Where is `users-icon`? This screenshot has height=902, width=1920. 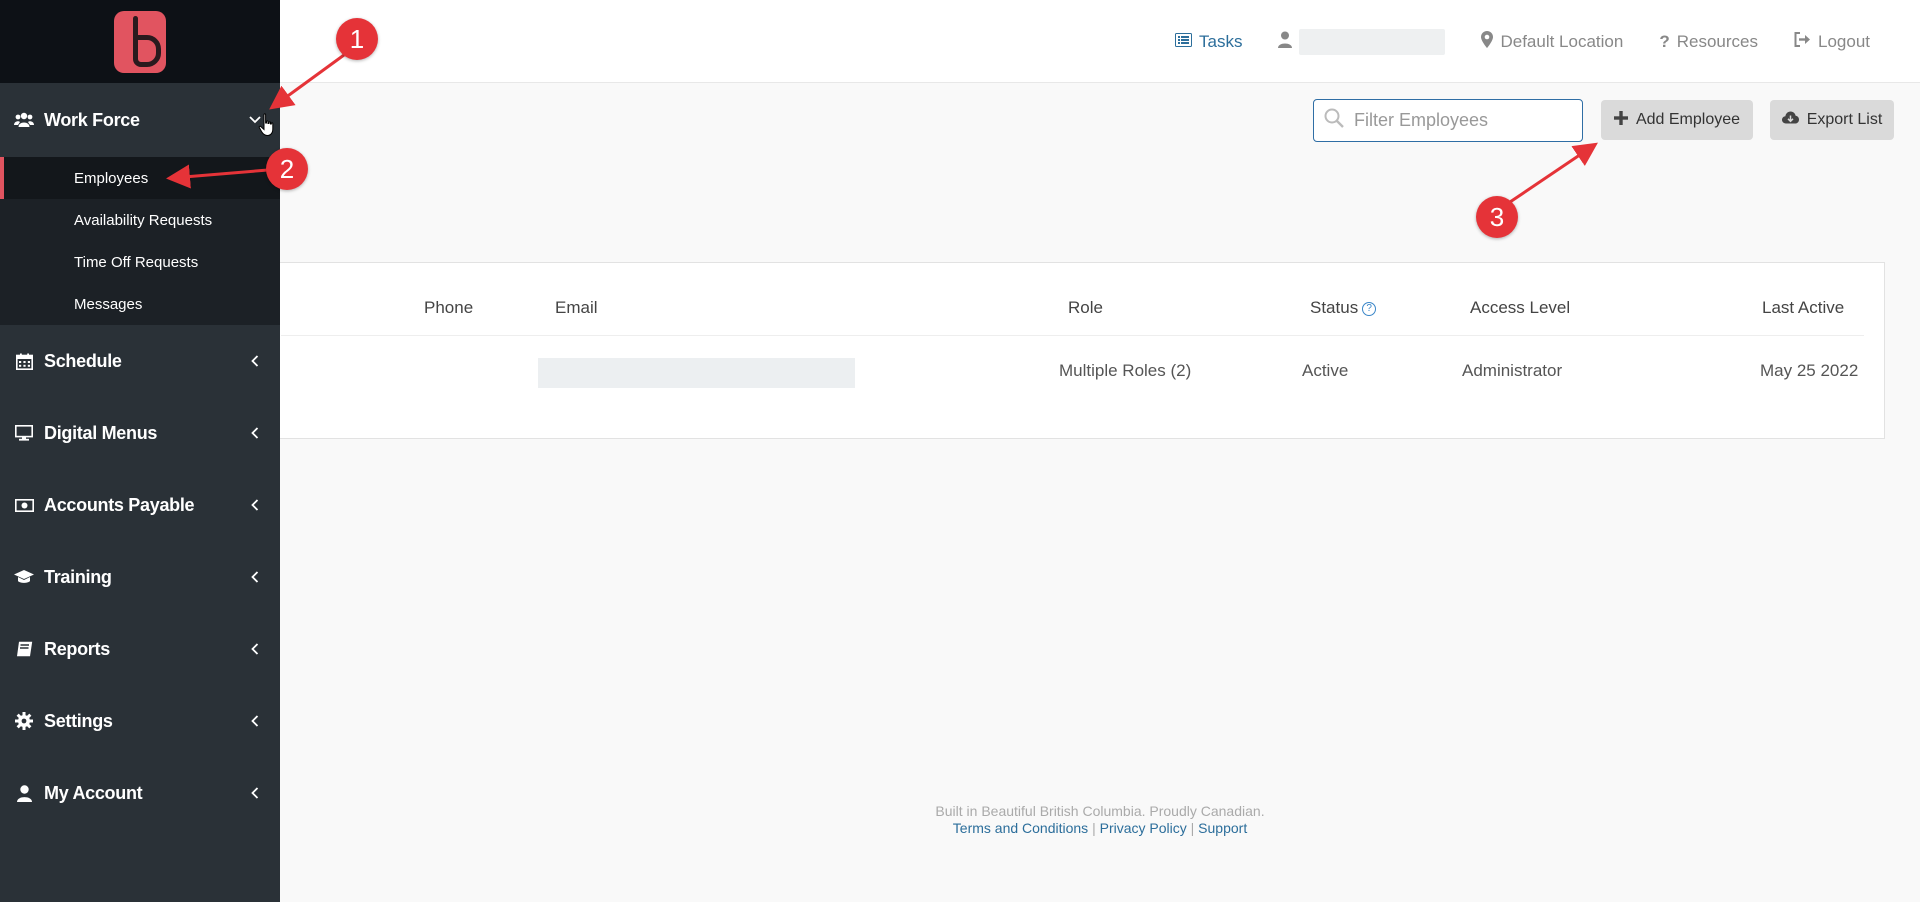 users-icon is located at coordinates (24, 120).